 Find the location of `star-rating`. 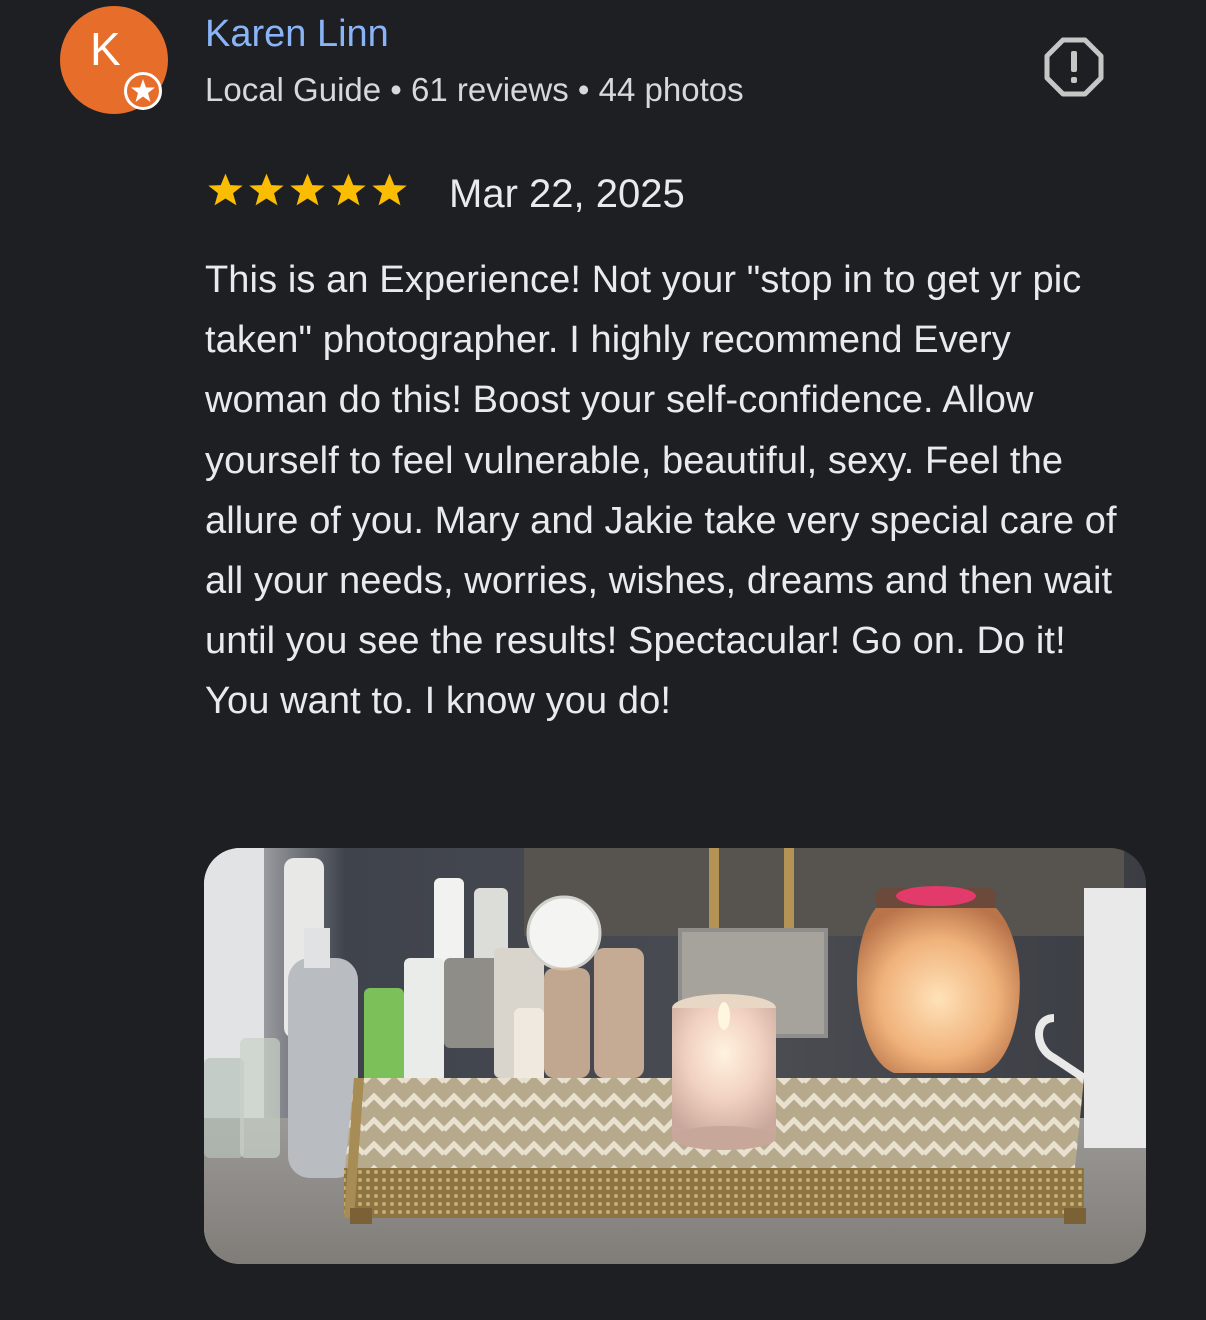

star-rating is located at coordinates (307, 190).